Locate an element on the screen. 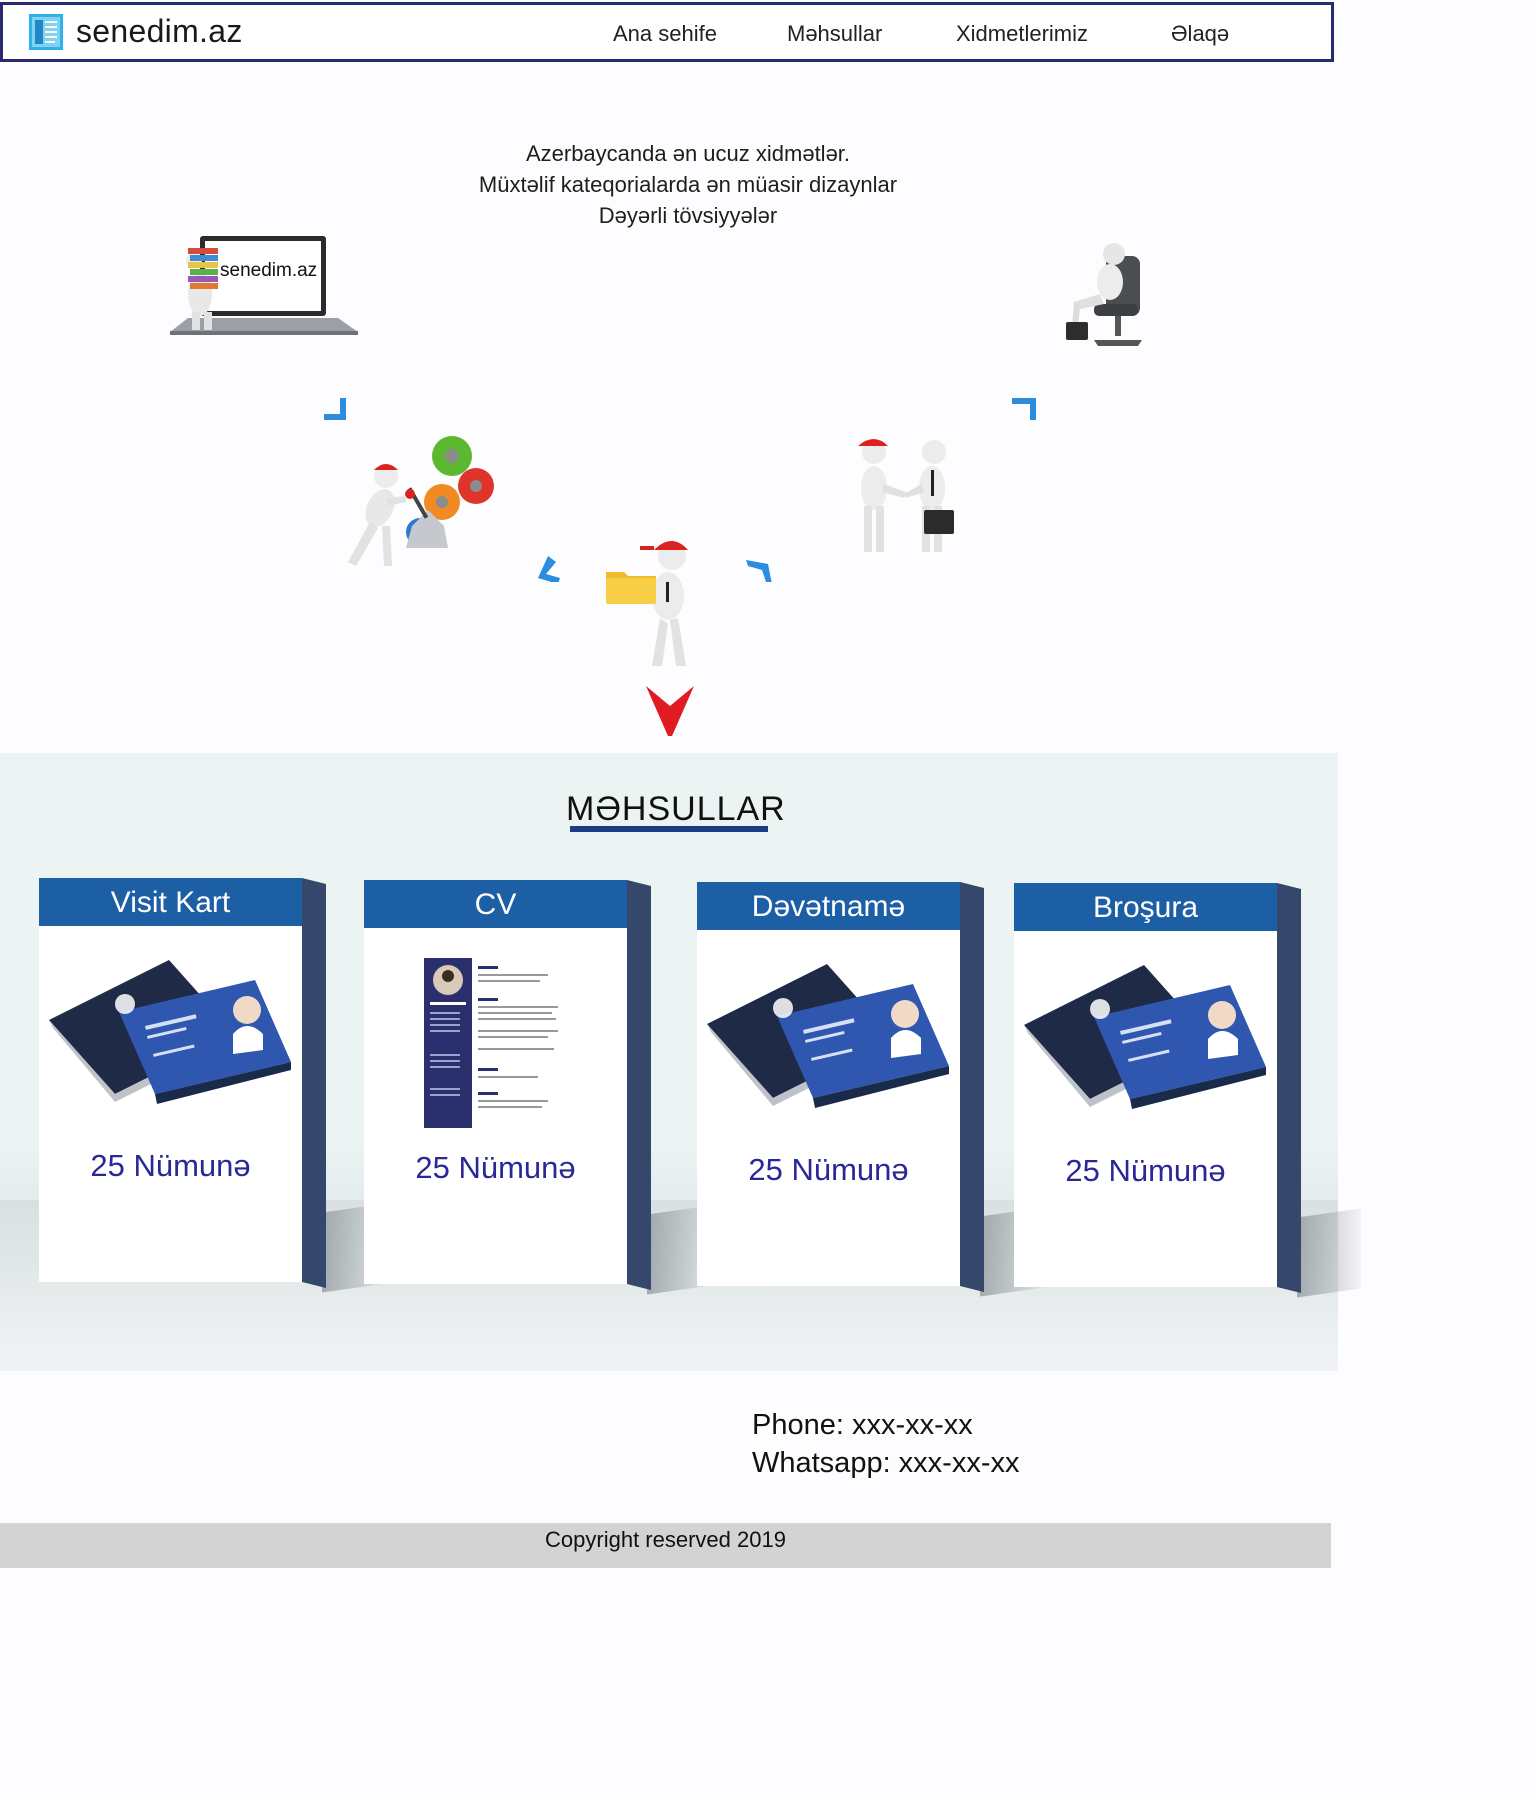 This screenshot has height=1800, width=1536. scroll-down-chevron-icon is located at coordinates (670, 711).